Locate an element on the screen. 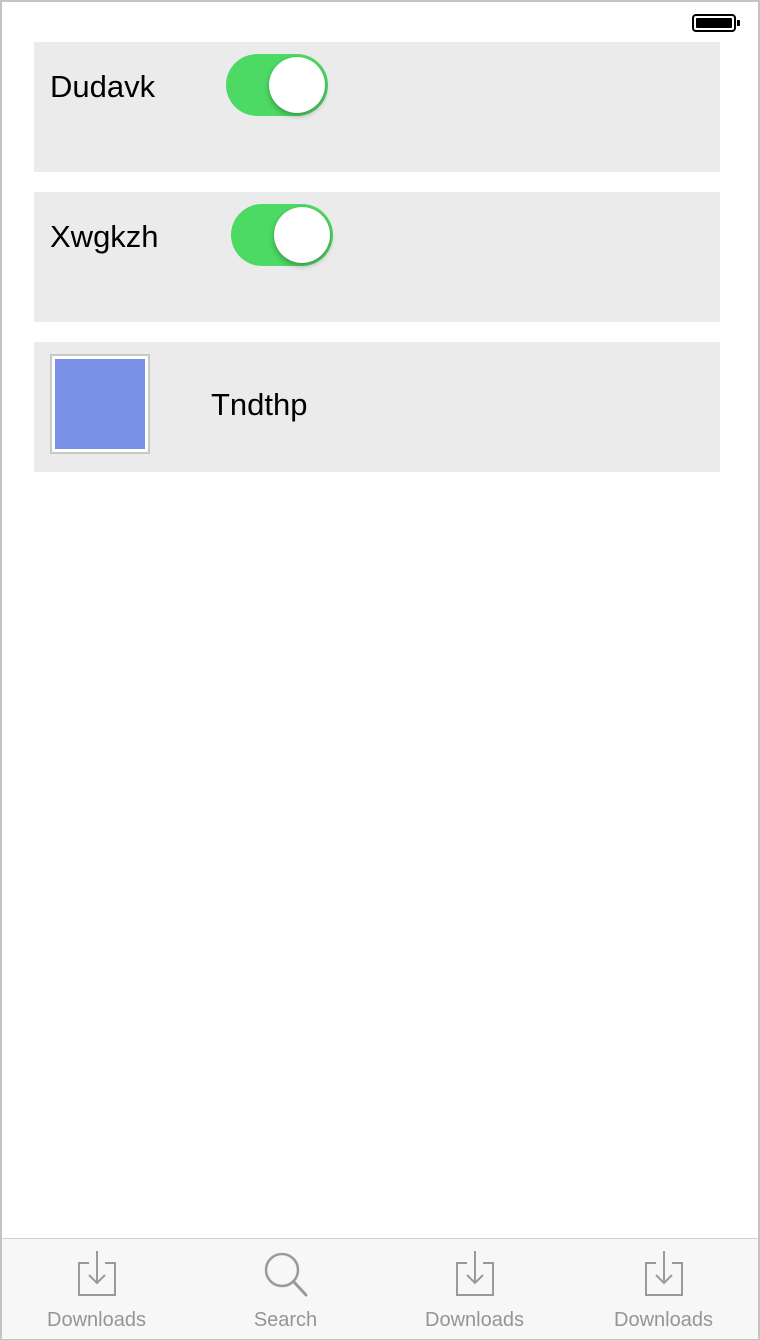  tab-downloads-1: Downloads is located at coordinates (96, 1289).